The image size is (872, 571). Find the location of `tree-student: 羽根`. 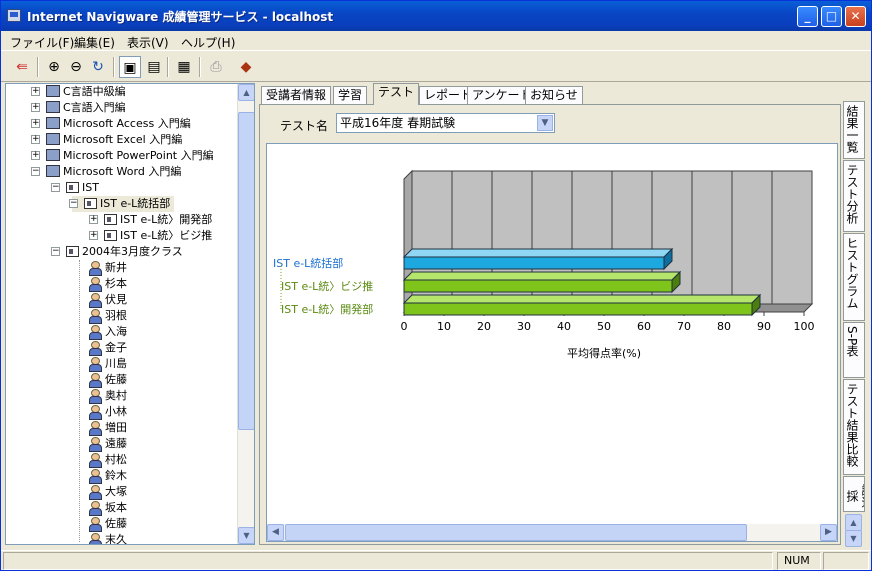

tree-student: 羽根 is located at coordinates (107, 316).